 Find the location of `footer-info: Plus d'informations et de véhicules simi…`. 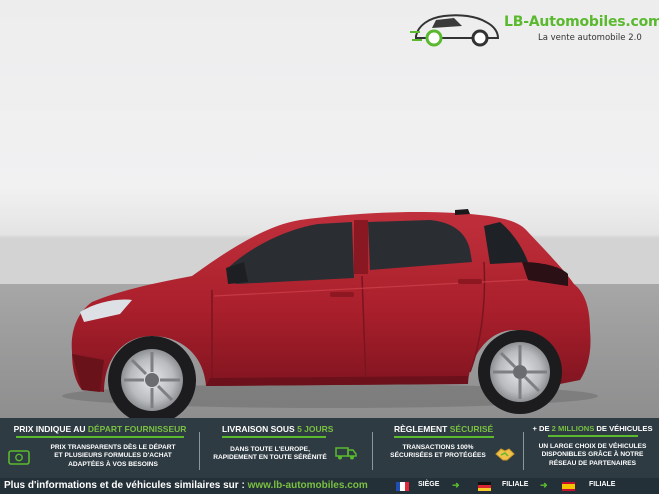

footer-info: Plus d'informations et de véhicules simi… is located at coordinates (186, 485).